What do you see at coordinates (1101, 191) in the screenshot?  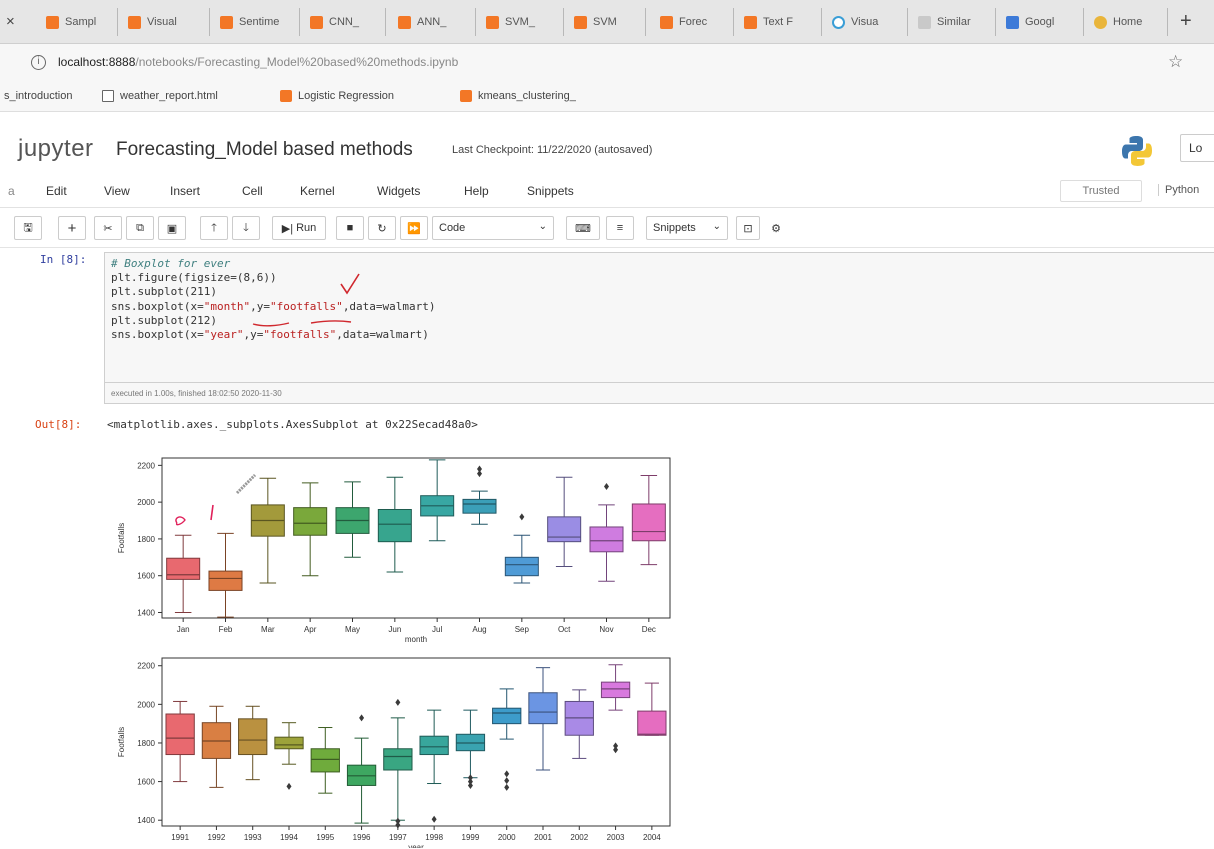 I see `trusted-badge: Trusted` at bounding box center [1101, 191].